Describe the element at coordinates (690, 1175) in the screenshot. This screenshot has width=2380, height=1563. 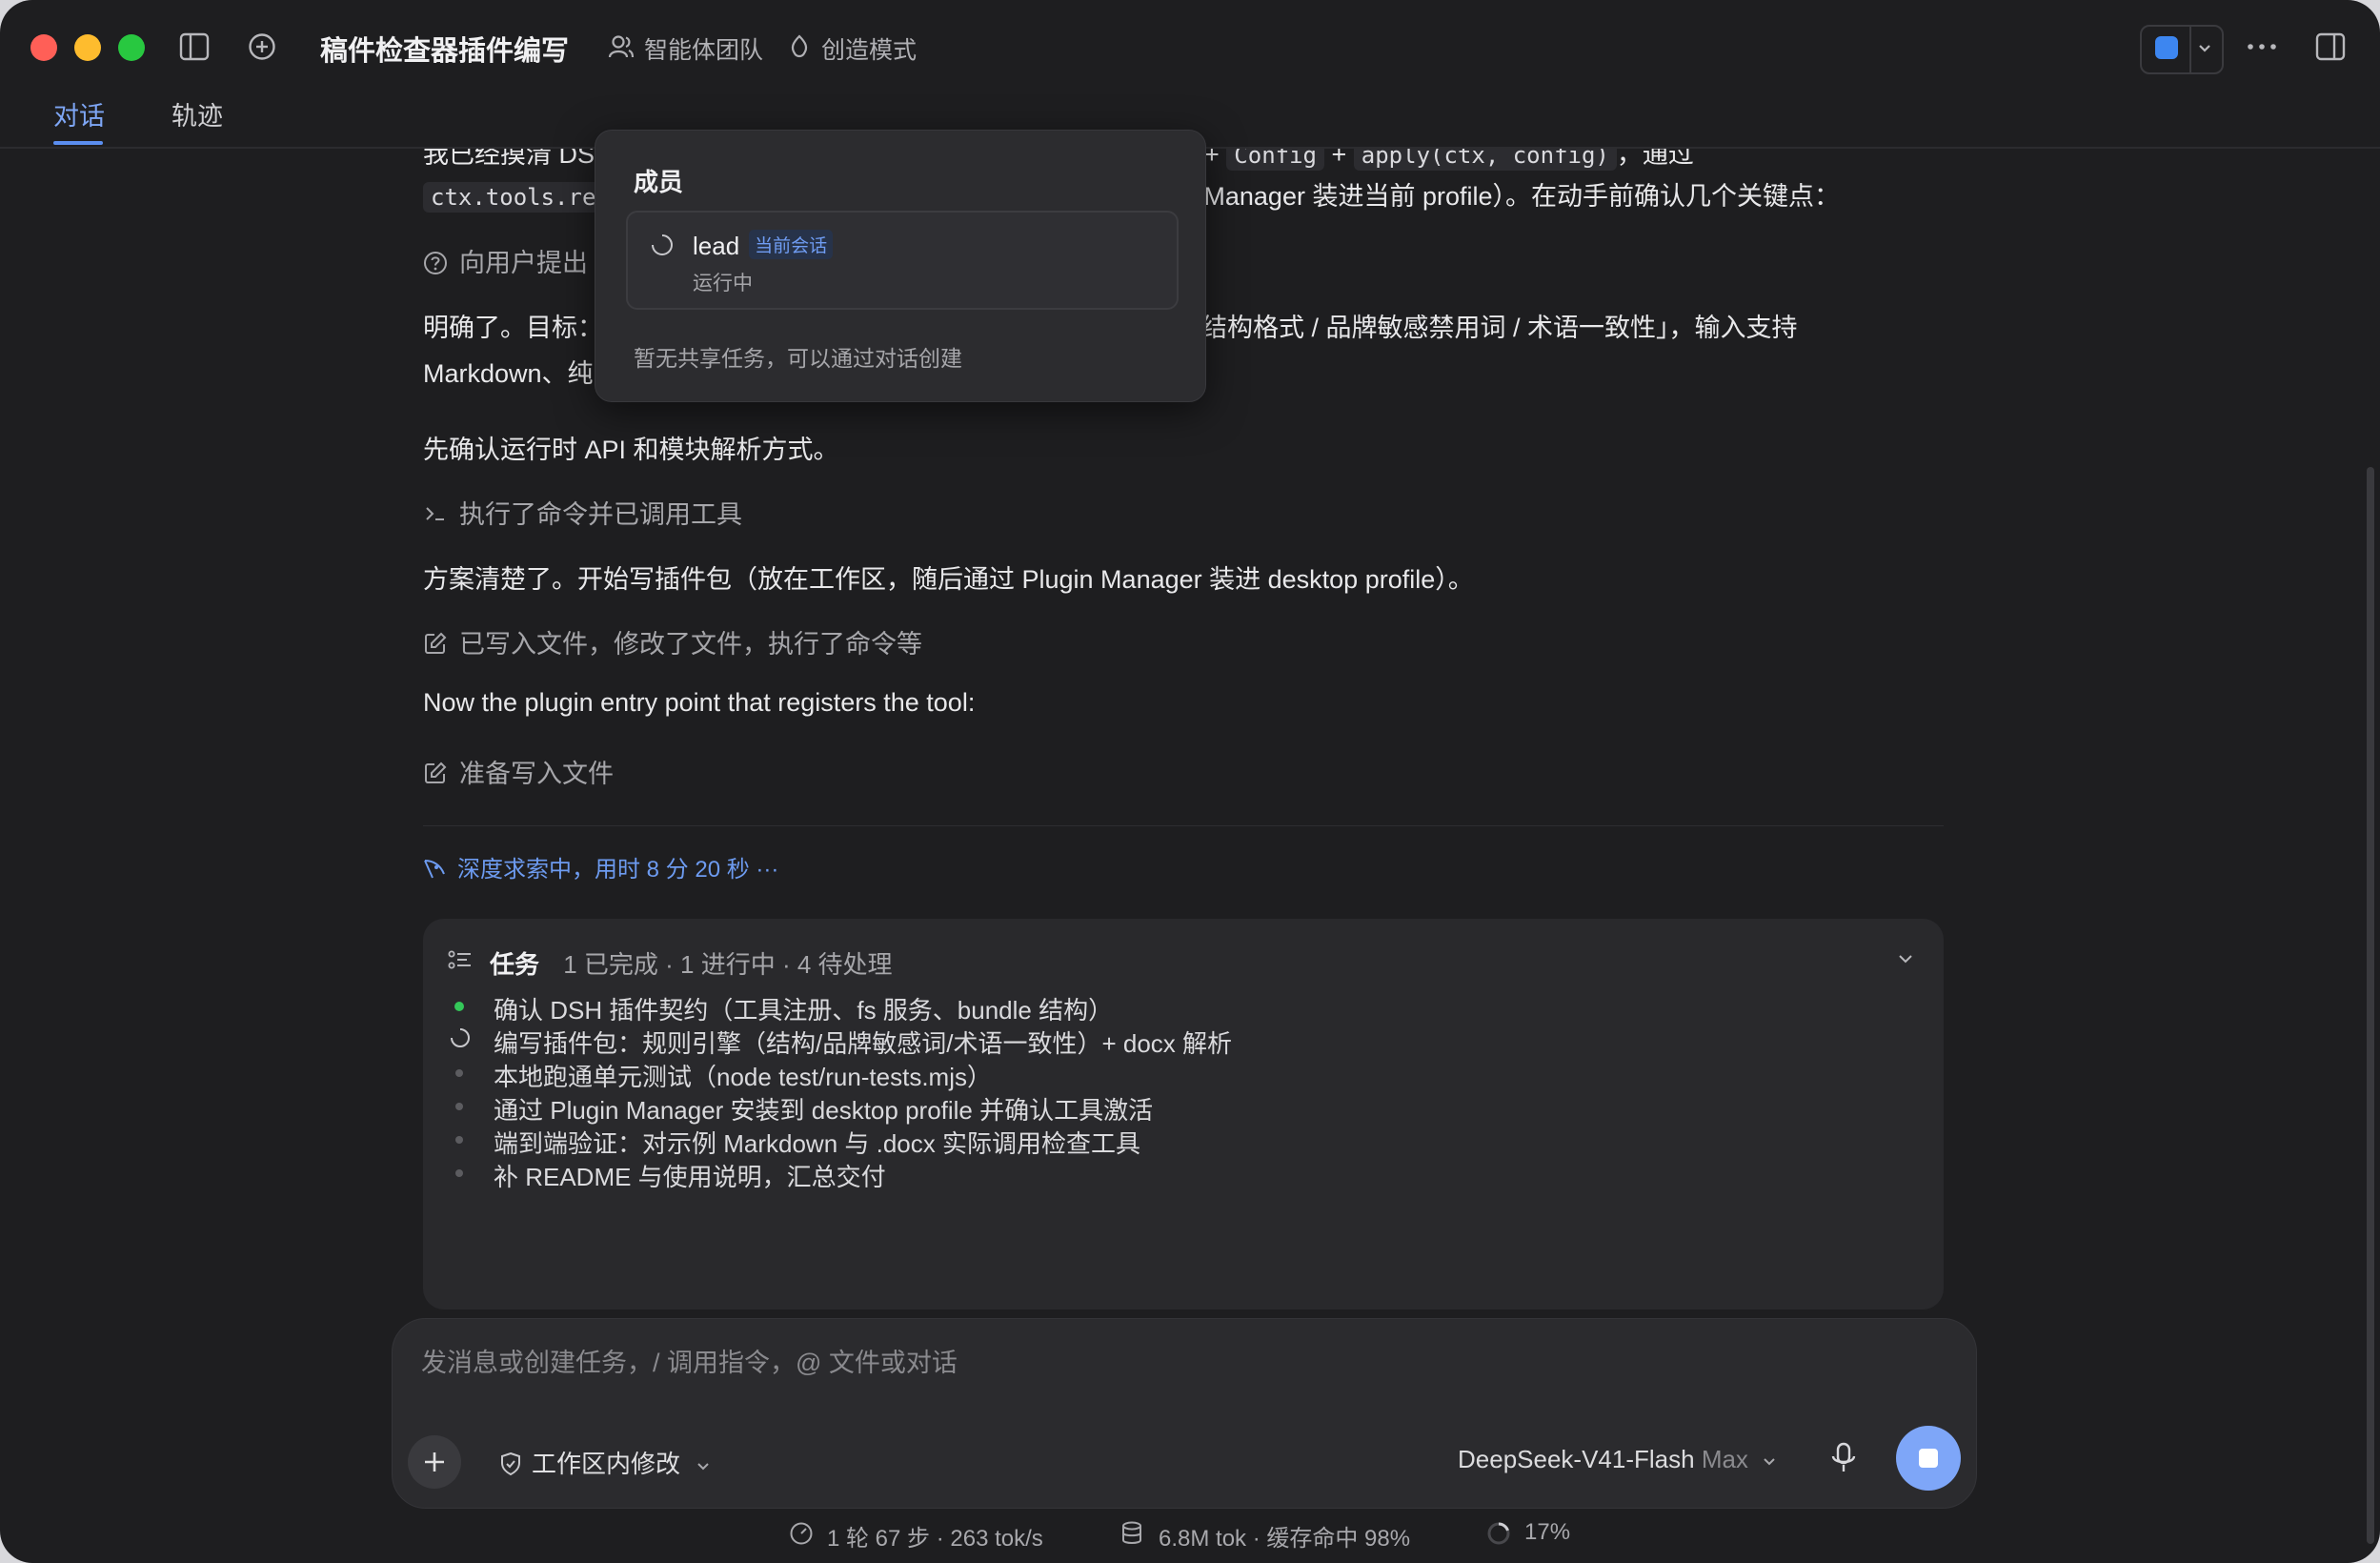
I see `task-row: 补 README 与使用说明，汇总交付` at that location.